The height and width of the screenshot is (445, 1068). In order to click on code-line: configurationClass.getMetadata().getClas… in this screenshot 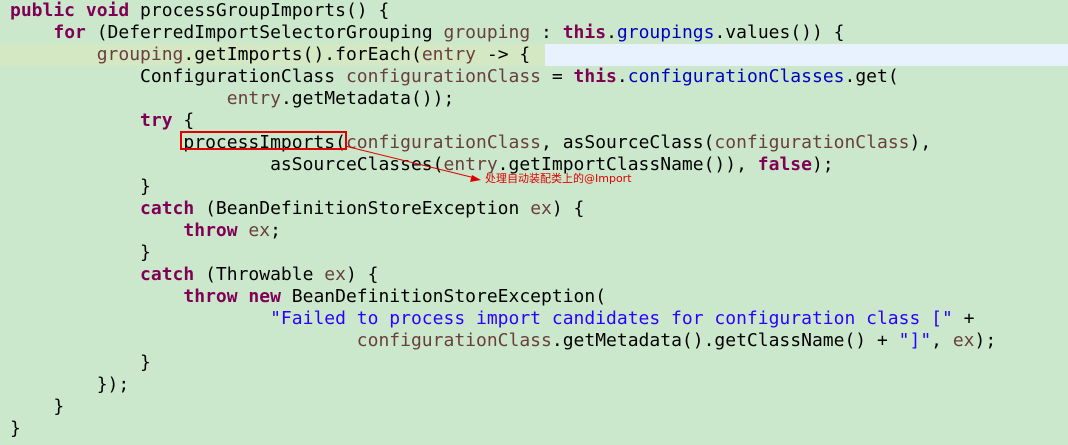, I will do `click(534, 341)`.